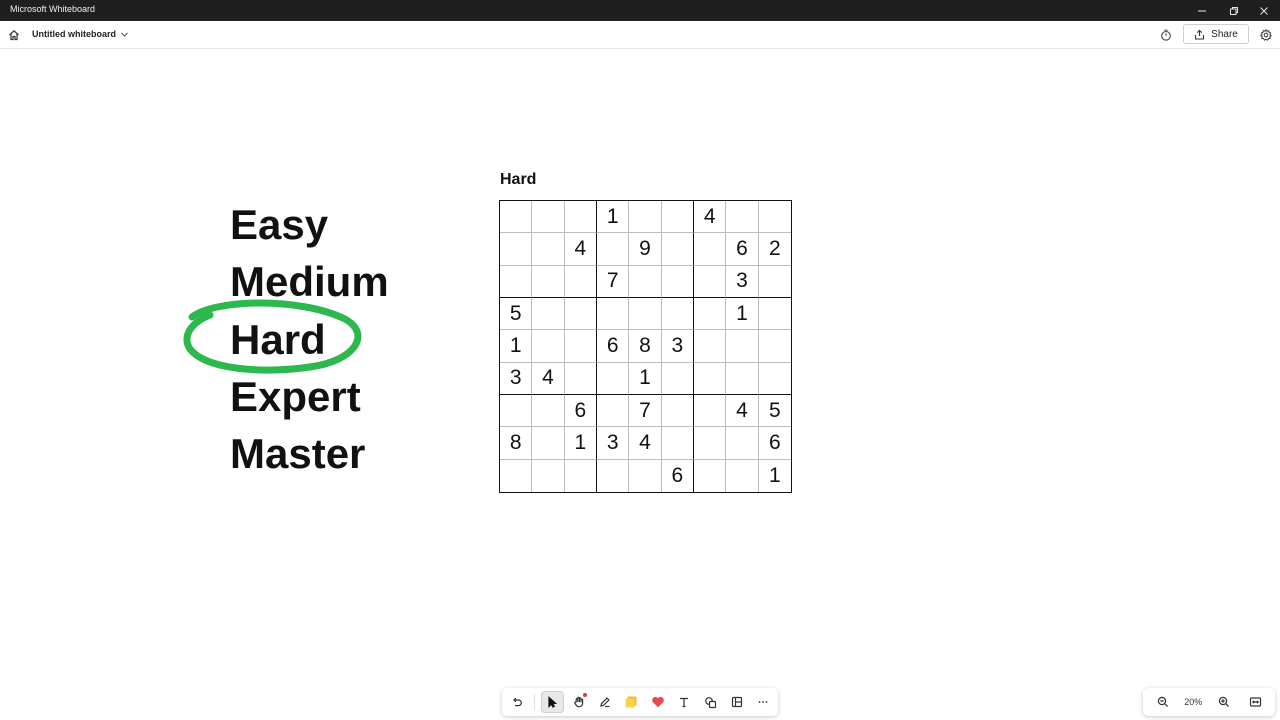 The width and height of the screenshot is (1280, 720). Describe the element at coordinates (14, 35) in the screenshot. I see `home-button` at that location.